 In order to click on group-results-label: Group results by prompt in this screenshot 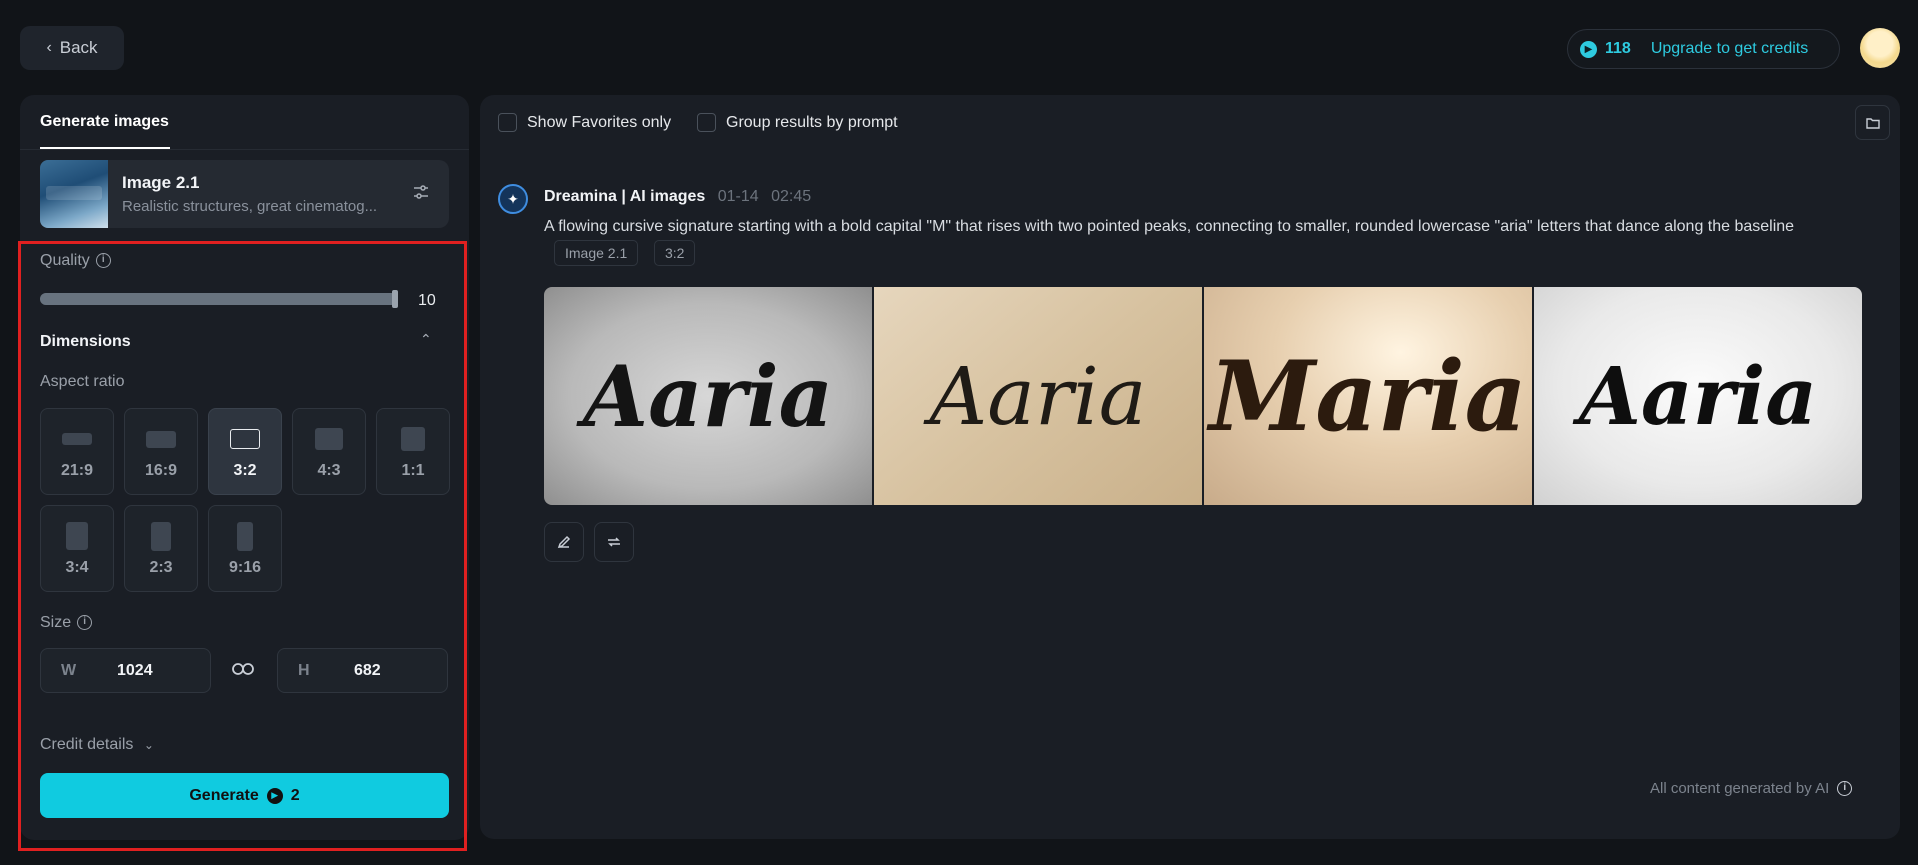, I will do `click(812, 122)`.